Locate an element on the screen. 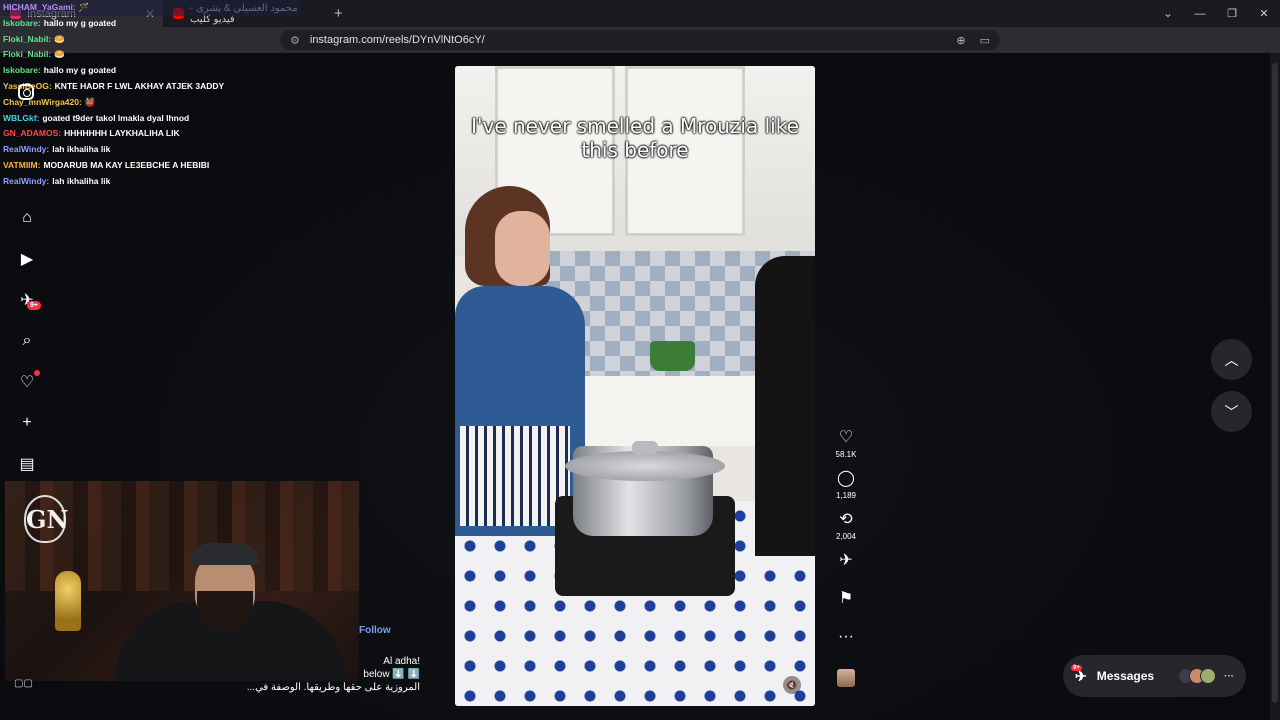 The height and width of the screenshot is (720, 1280). create-icon: + is located at coordinates (27, 423).